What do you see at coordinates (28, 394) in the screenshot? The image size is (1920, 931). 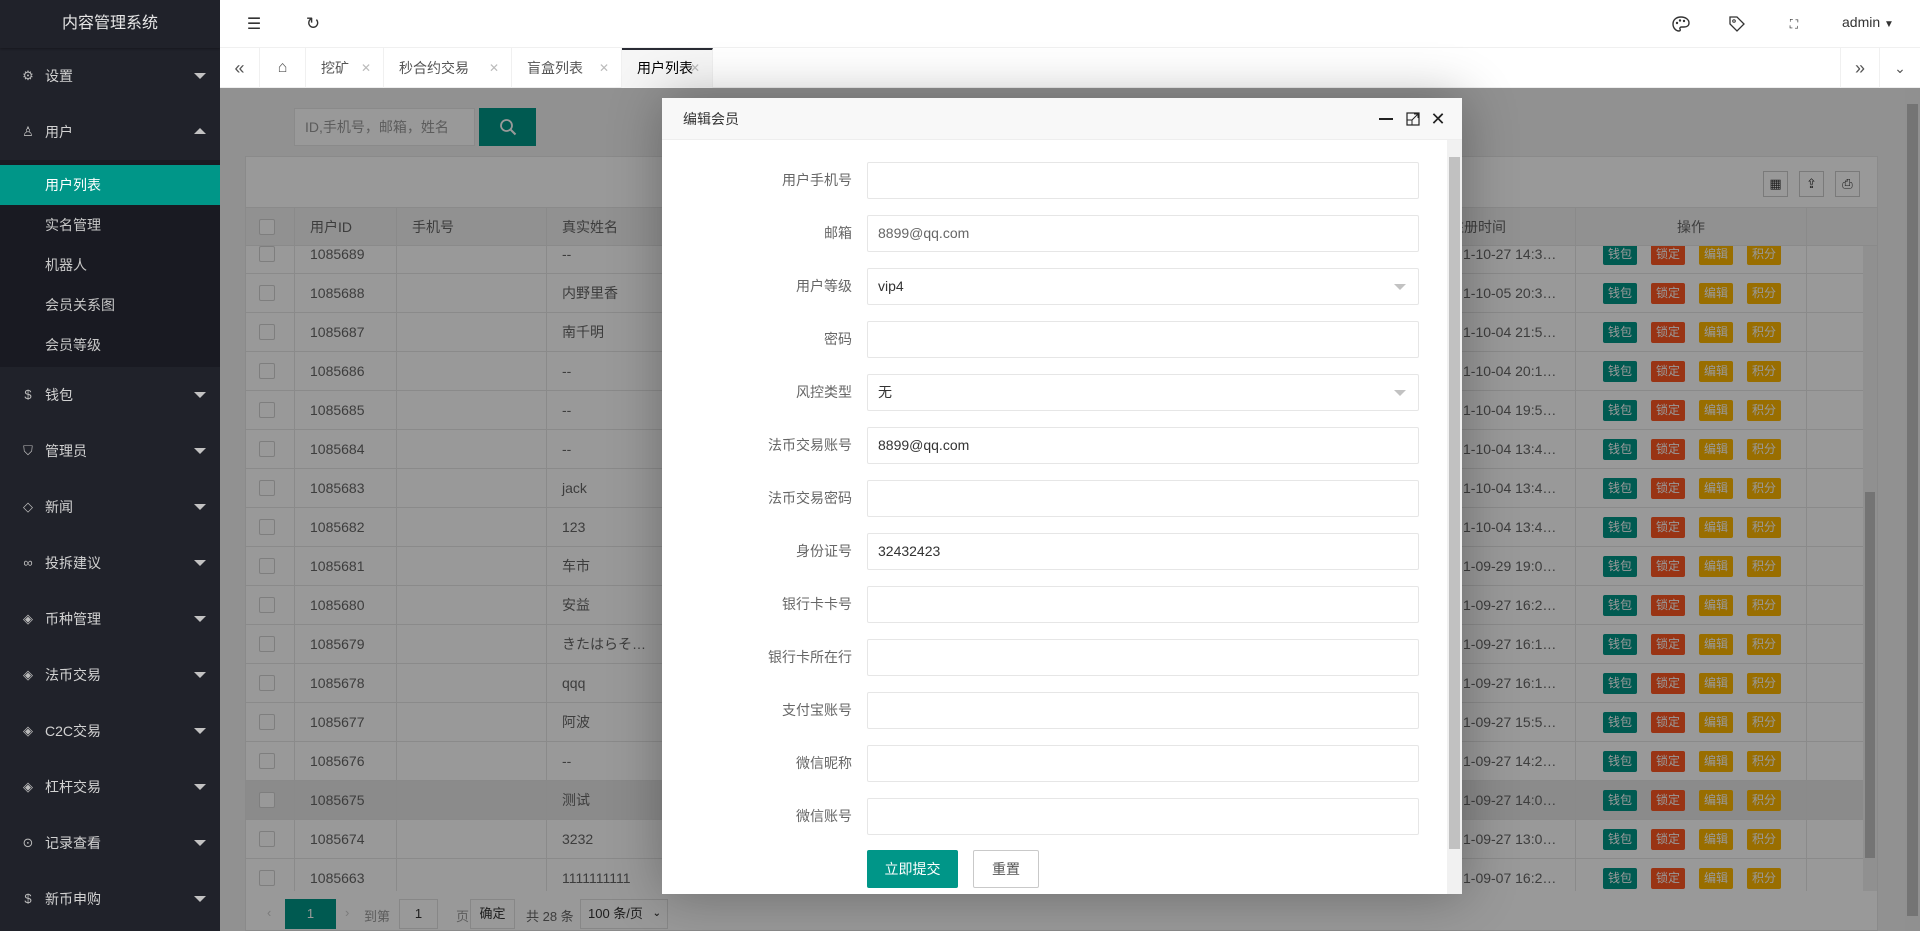 I see `dollar-icon: $` at bounding box center [28, 394].